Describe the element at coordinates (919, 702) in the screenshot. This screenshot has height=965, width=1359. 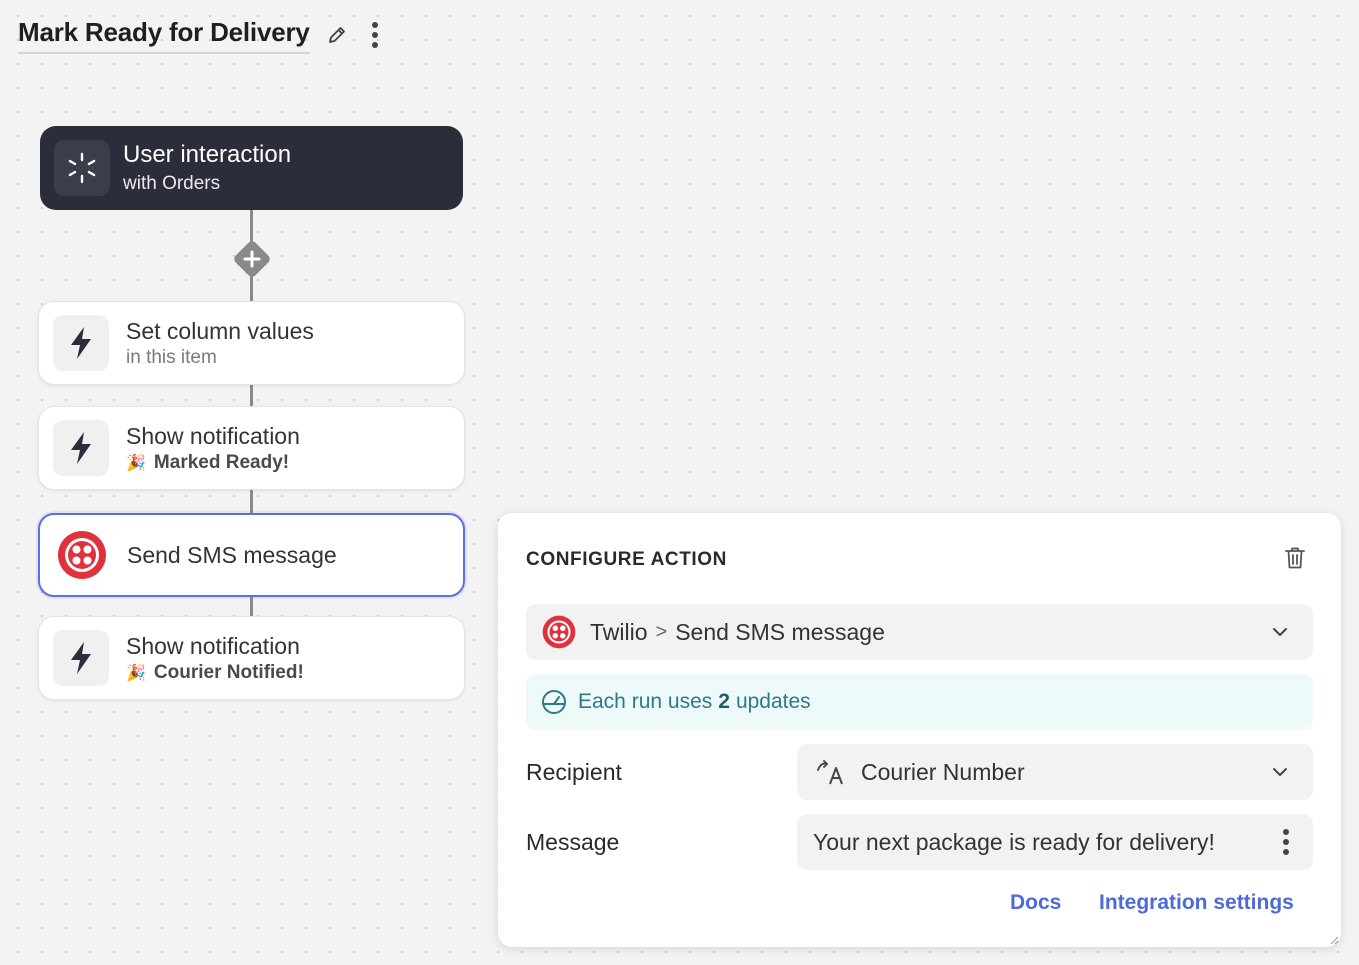
I see `usage-info-bar: Each run uses 2 updates` at that location.